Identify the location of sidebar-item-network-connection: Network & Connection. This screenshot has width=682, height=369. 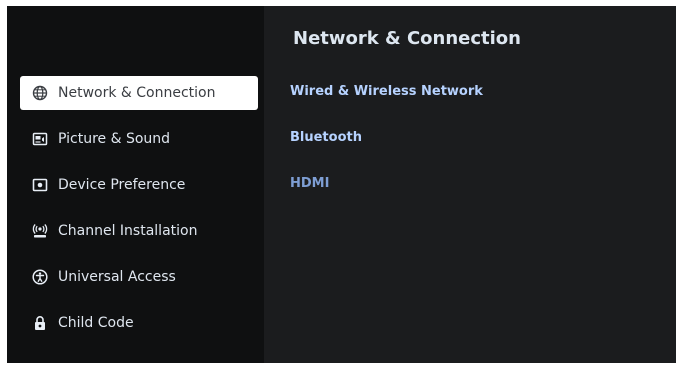
(139, 93).